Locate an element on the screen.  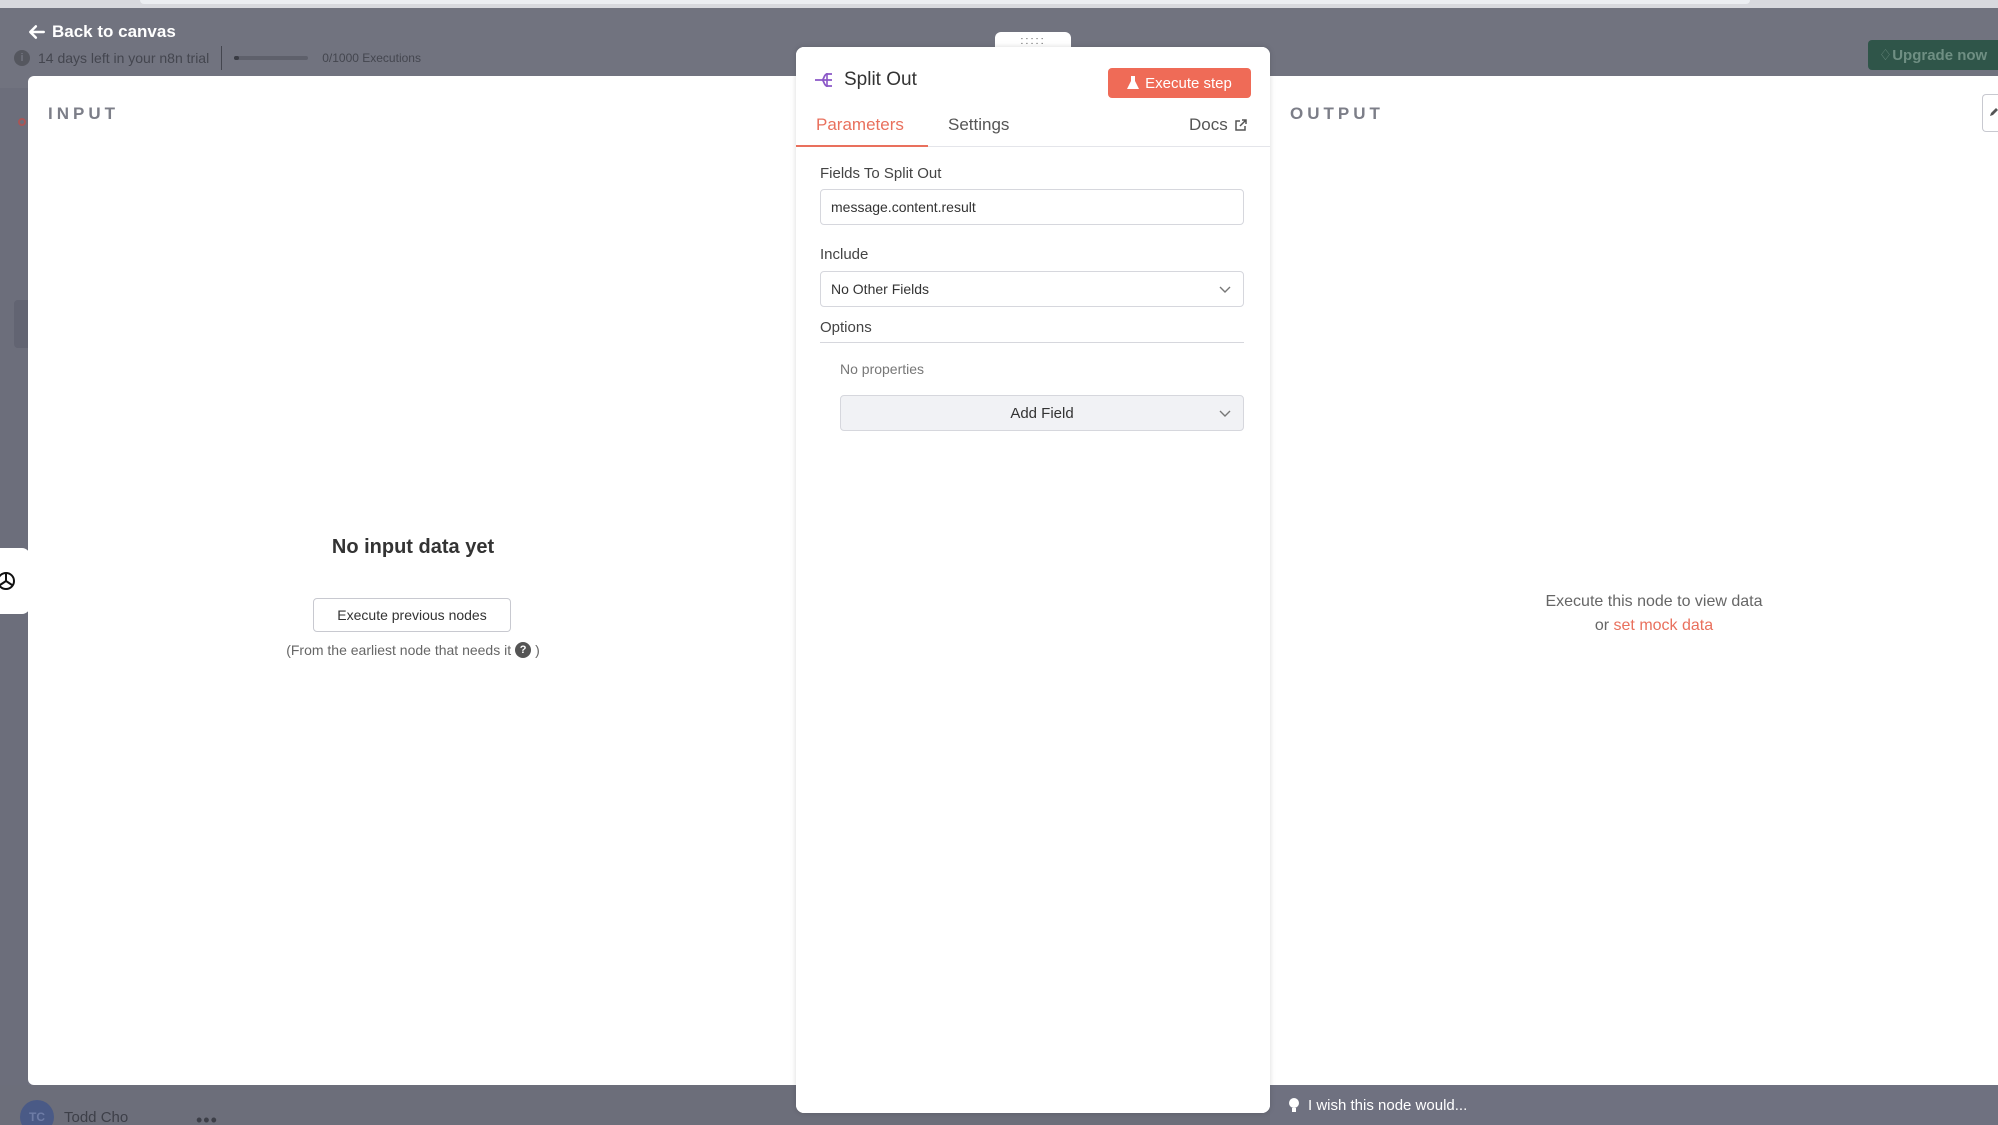
browser-topbar is located at coordinates (999, 4).